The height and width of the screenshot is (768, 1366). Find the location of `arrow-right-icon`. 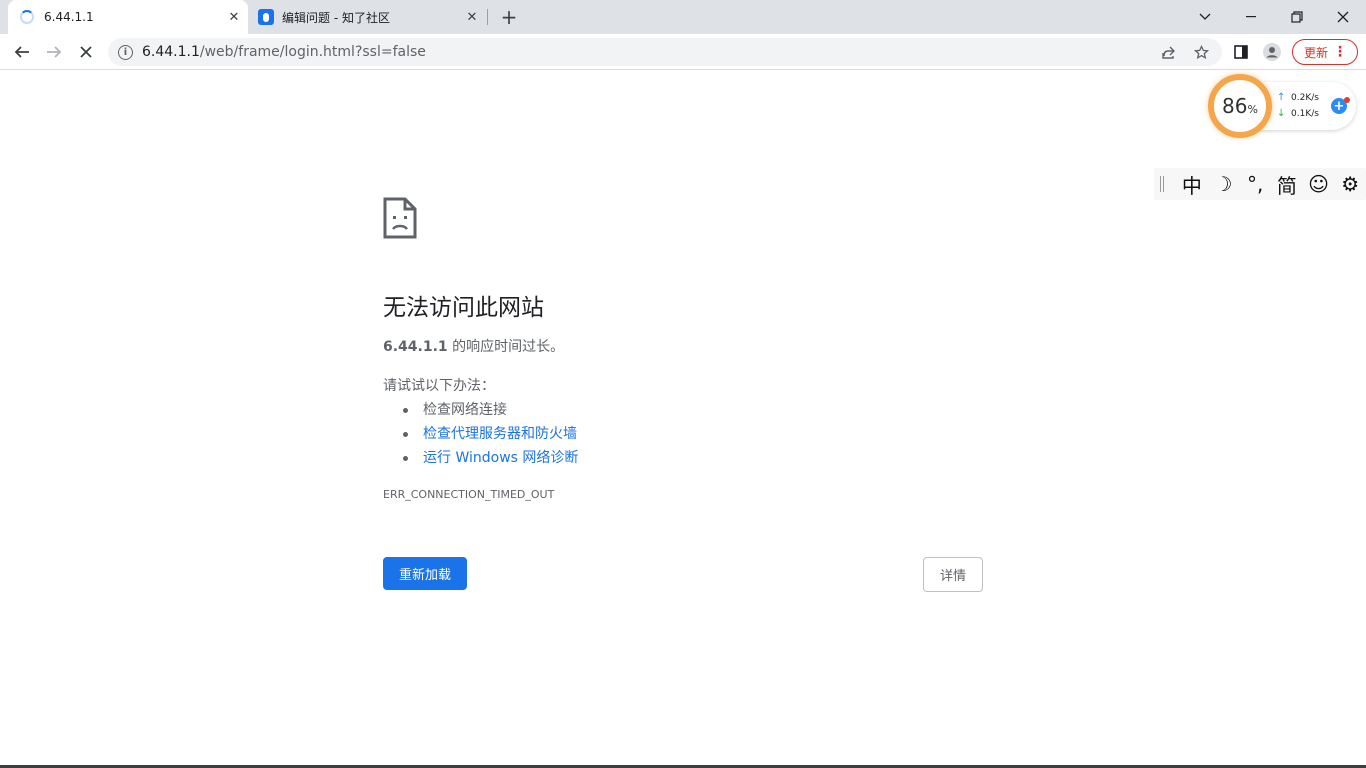

arrow-right-icon is located at coordinates (54, 52).